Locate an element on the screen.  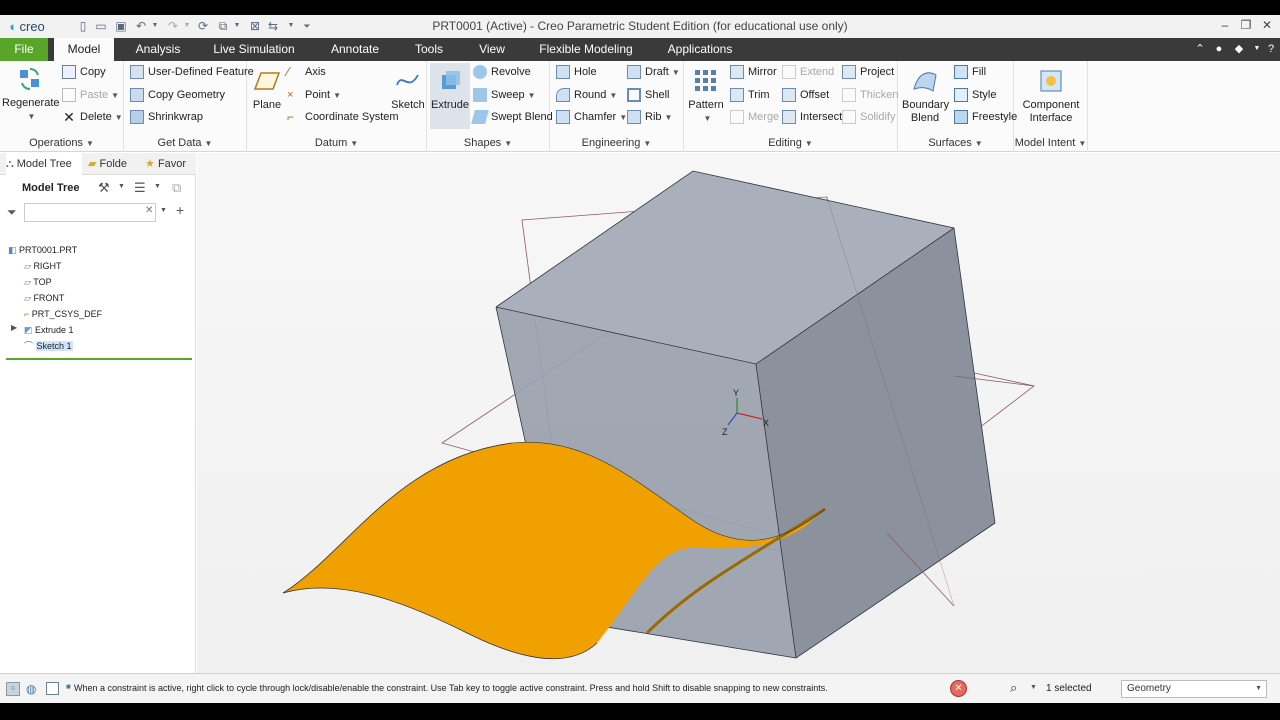
add-filter-icon: + is located at coordinates (180, 210).